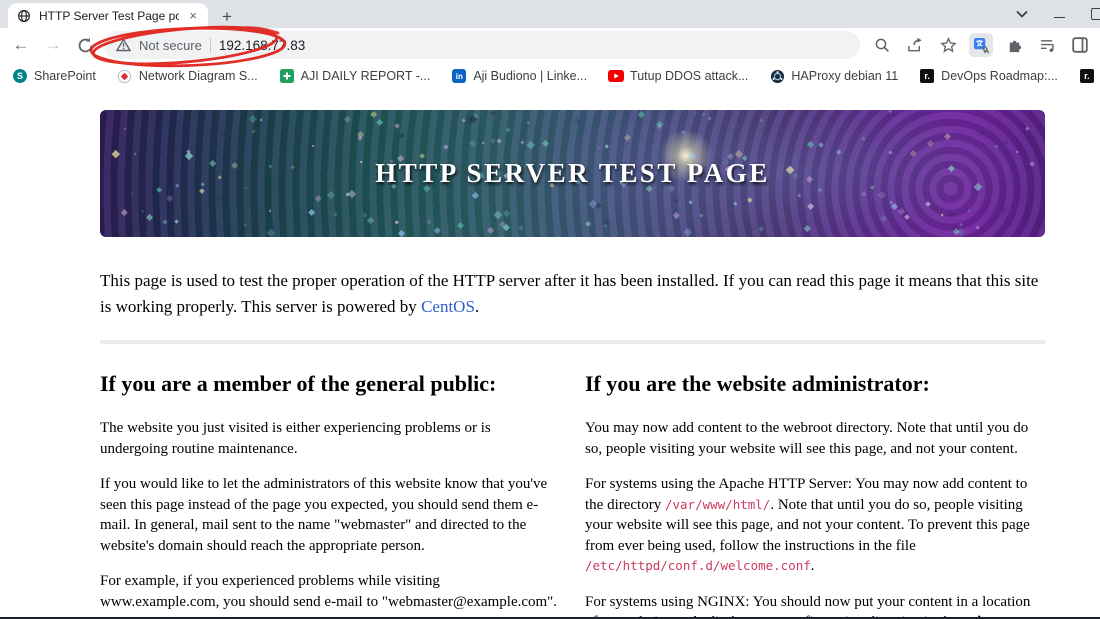 This screenshot has height=619, width=1100. I want to click on extensions-puzzle-icon, so click(1014, 45).